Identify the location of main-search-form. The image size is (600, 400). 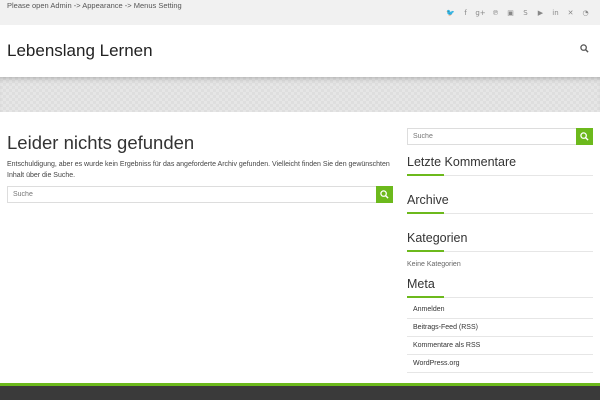
(200, 194).